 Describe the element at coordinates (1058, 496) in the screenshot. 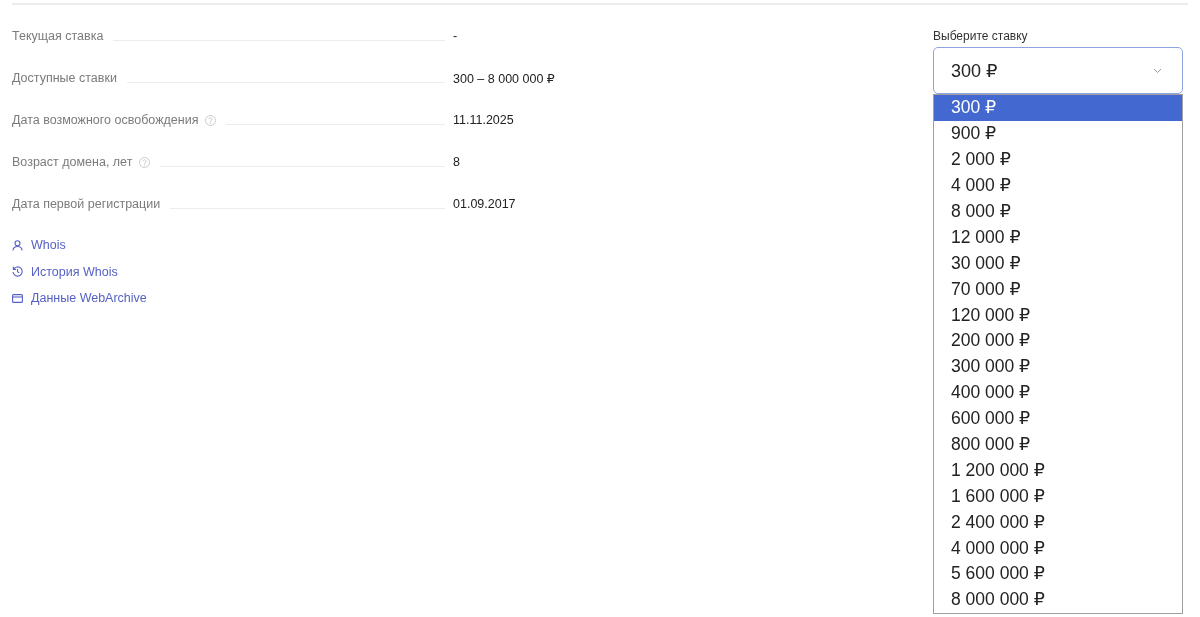

I see `dropdown-option: 1 600 000 ₽` at that location.